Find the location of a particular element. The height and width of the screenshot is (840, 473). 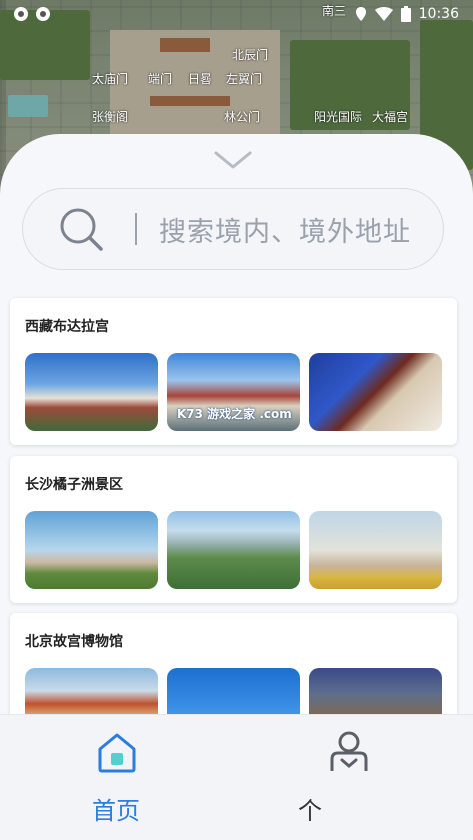

location-icon is located at coordinates (360, 14).